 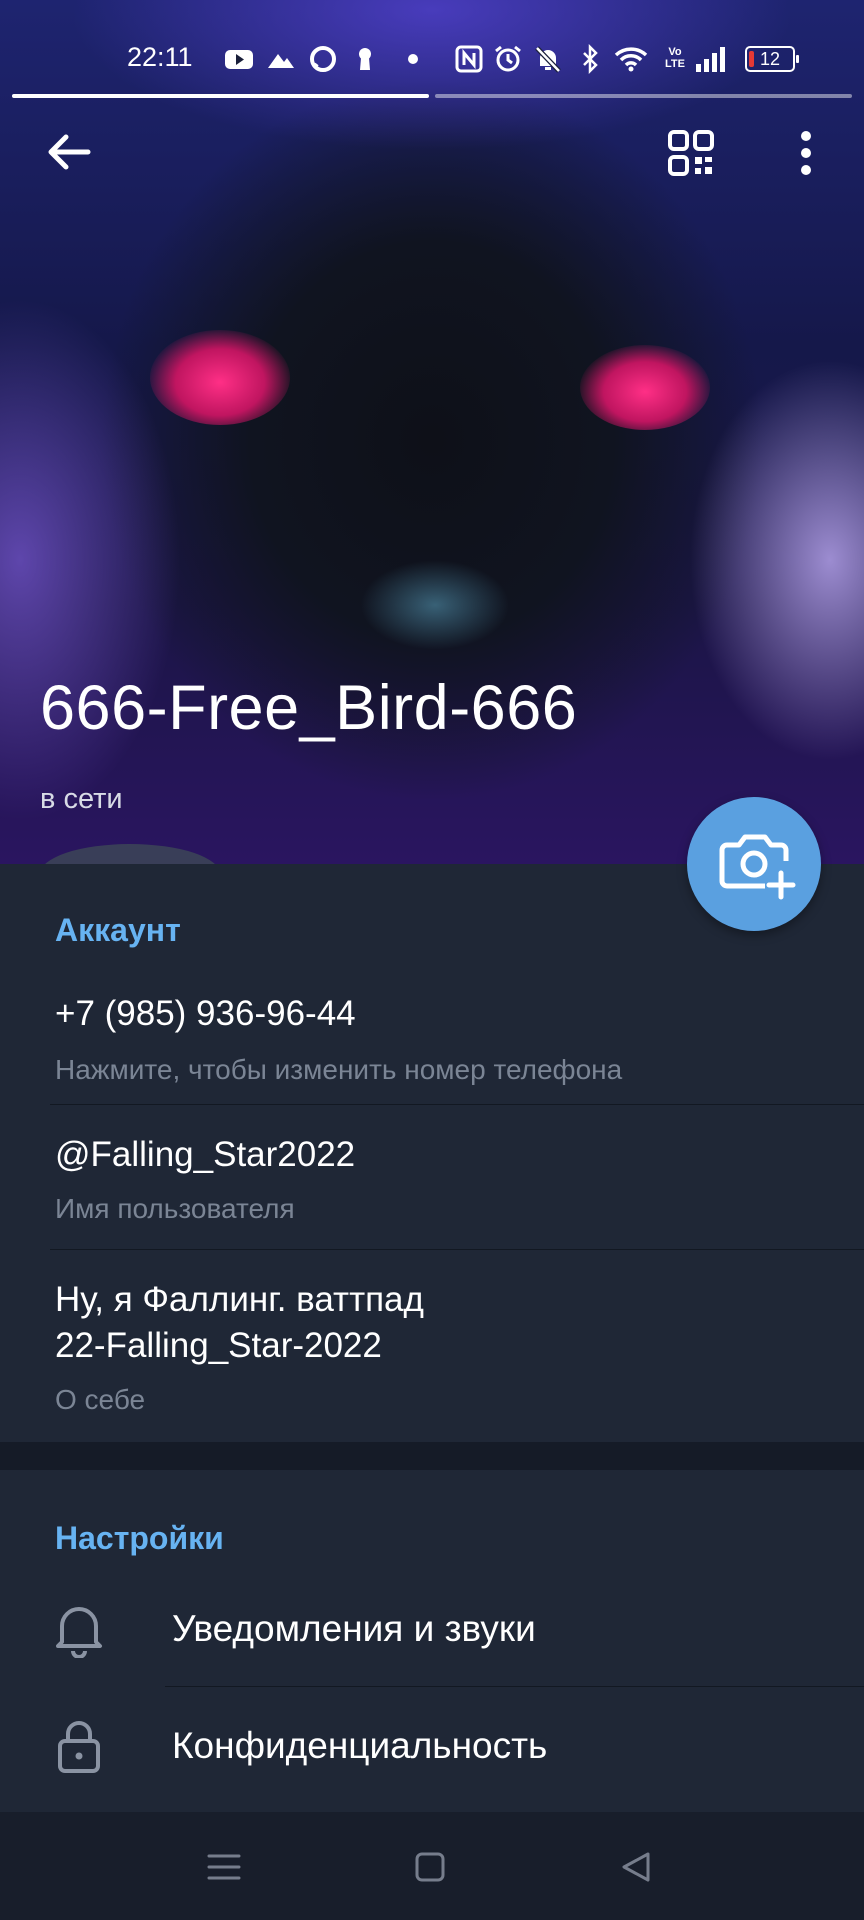 What do you see at coordinates (413, 59) in the screenshot?
I see `dot-icon` at bounding box center [413, 59].